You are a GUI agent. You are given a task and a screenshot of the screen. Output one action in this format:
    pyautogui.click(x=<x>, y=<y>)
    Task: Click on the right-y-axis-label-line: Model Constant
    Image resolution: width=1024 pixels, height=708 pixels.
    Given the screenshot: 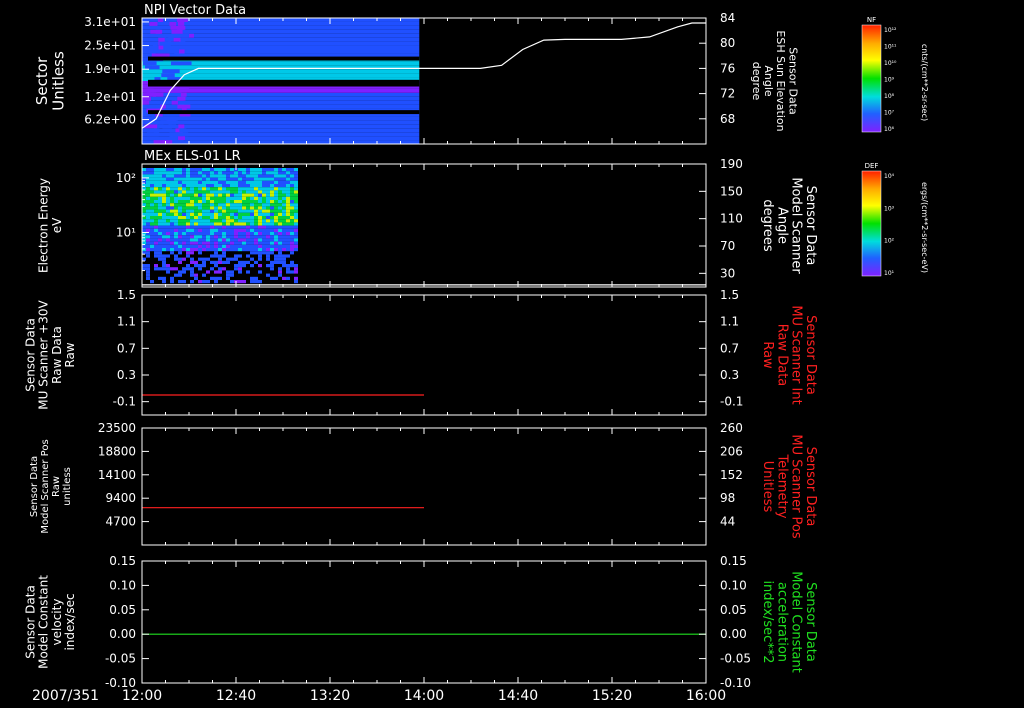 What is the action you would take?
    pyautogui.click(x=796, y=622)
    